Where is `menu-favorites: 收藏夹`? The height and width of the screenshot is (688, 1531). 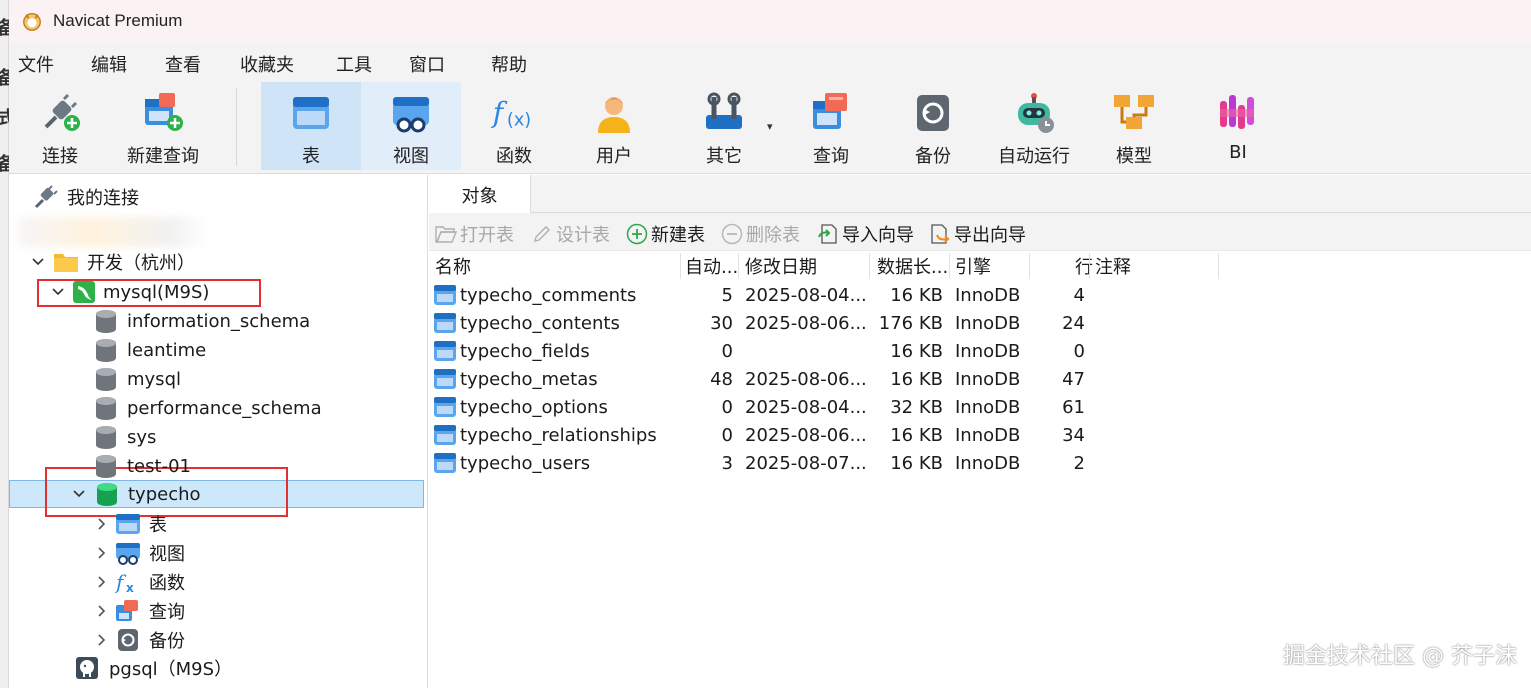
menu-favorites: 收藏夹 is located at coordinates (267, 64).